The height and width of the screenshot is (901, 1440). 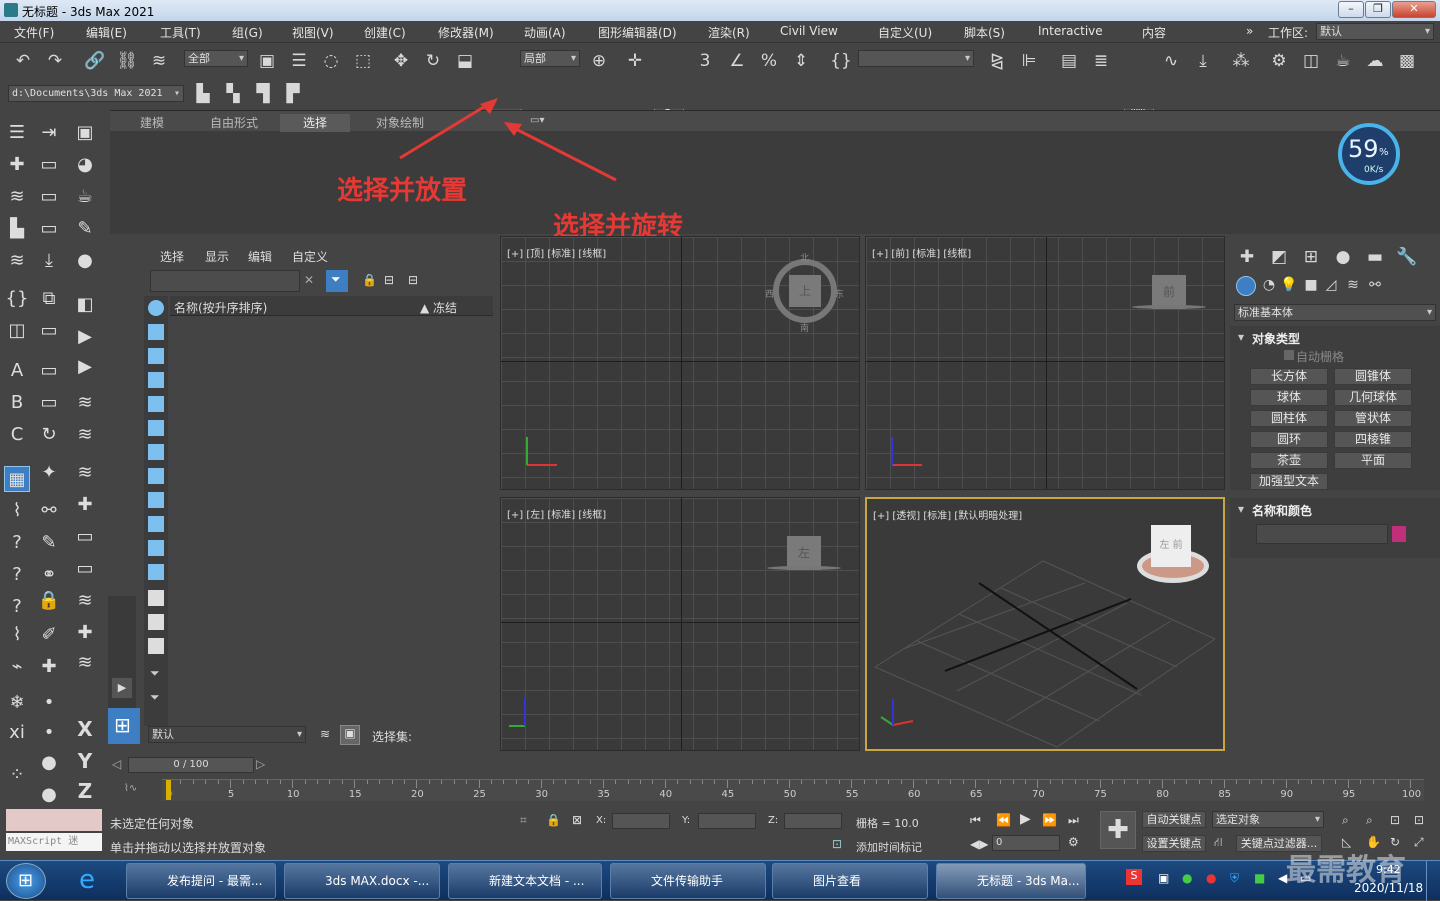 What do you see at coordinates (34, 32) in the screenshot?
I see `menu-file: 文件(F)` at bounding box center [34, 32].